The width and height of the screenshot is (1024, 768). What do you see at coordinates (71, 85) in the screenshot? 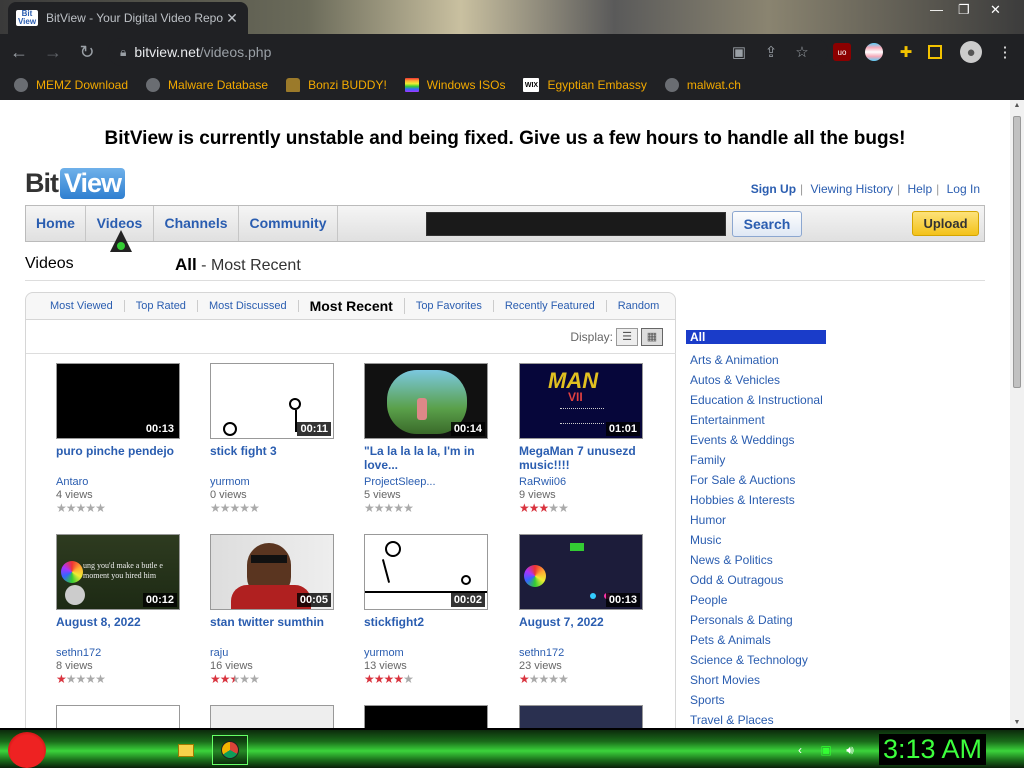
I see `bookmark-memz: MEMZ Download` at bounding box center [71, 85].